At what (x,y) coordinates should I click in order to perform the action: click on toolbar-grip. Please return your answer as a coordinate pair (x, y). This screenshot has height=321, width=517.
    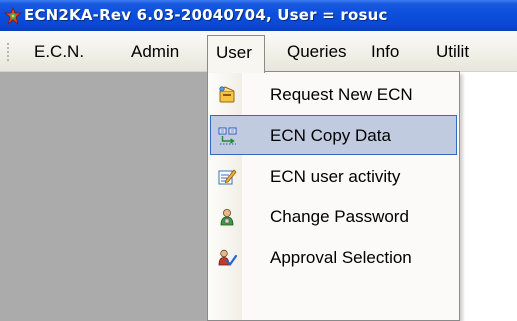
    Looking at the image, I should click on (8, 53).